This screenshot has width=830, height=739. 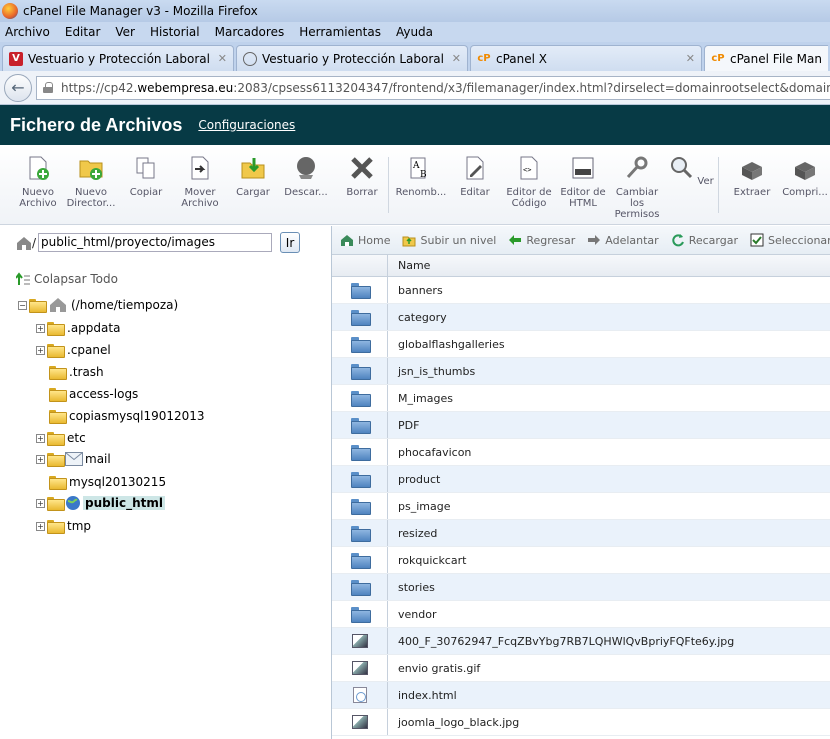 What do you see at coordinates (362, 175) in the screenshot?
I see `delete-button: Borrar` at bounding box center [362, 175].